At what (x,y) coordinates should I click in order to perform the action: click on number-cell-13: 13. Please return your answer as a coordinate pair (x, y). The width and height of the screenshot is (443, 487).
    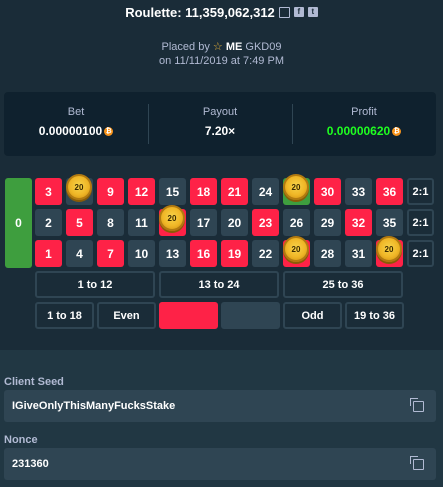
    Looking at the image, I should click on (172, 253).